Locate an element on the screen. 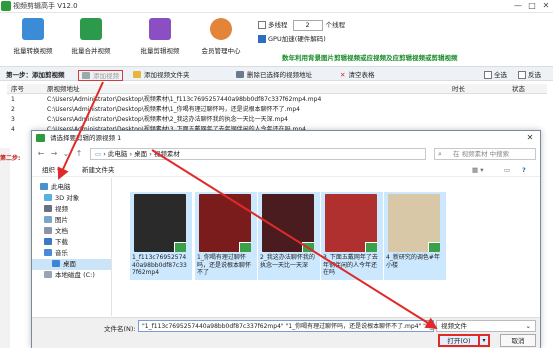 The height and width of the screenshot is (348, 553). nav-item-videos: 视频 is located at coordinates (56, 209).